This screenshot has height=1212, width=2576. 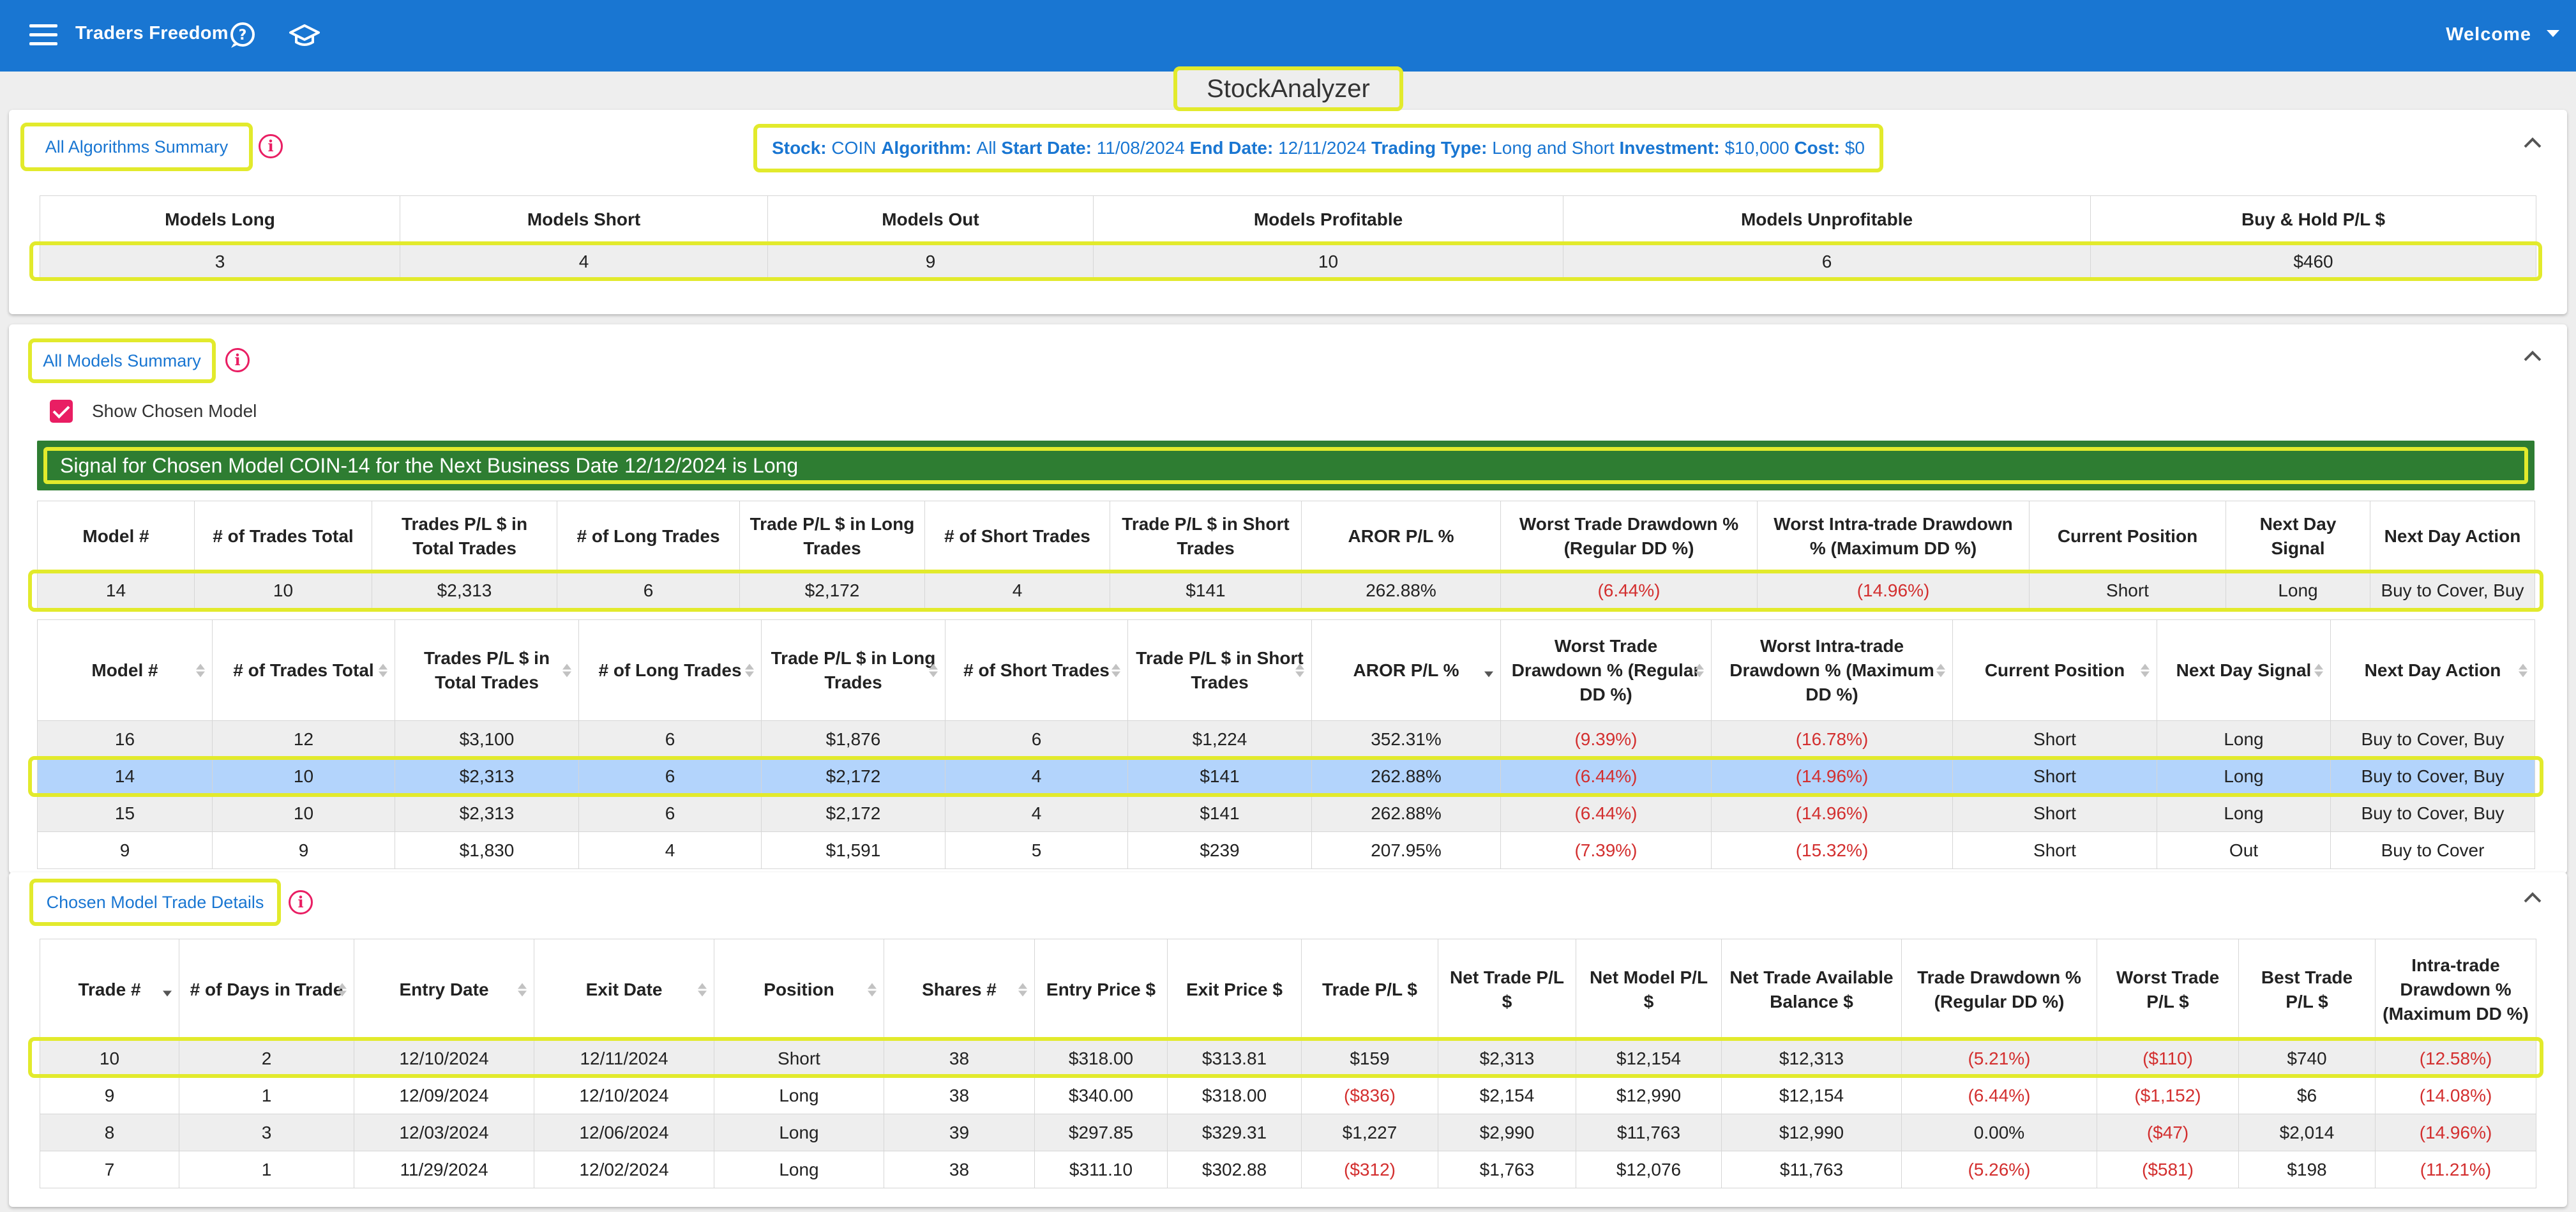 I want to click on help-icon: ?, so click(x=243, y=36).